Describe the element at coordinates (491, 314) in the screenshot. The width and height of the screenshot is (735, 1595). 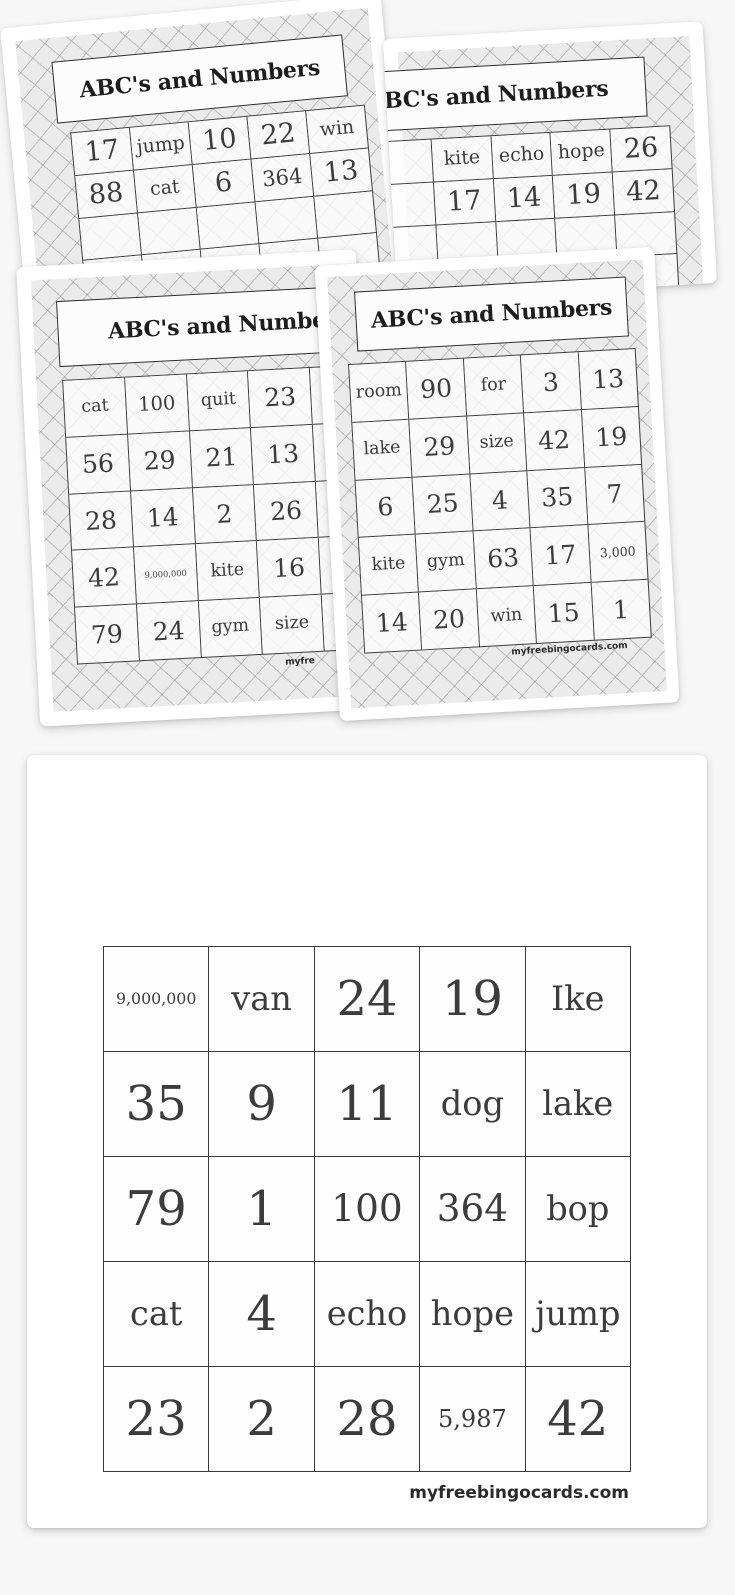
I see `card-title: ABC's and Numbers` at that location.